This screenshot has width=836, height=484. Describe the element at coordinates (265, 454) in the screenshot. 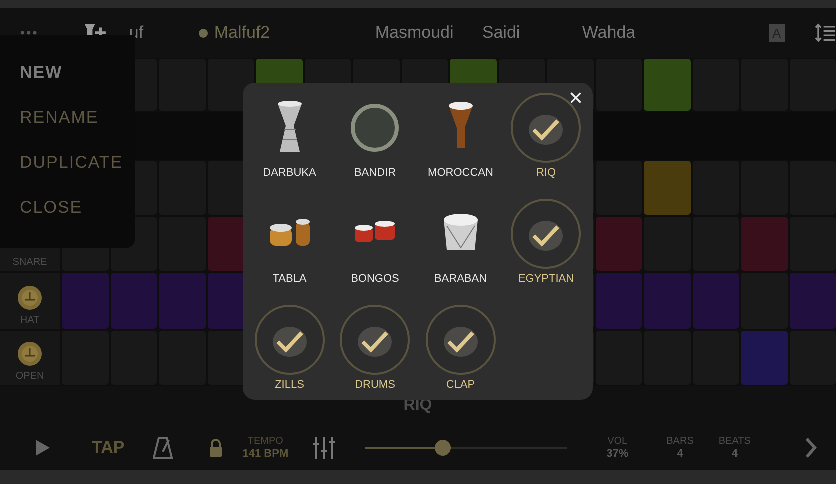

I see `tempo-value: 141 BPM` at that location.